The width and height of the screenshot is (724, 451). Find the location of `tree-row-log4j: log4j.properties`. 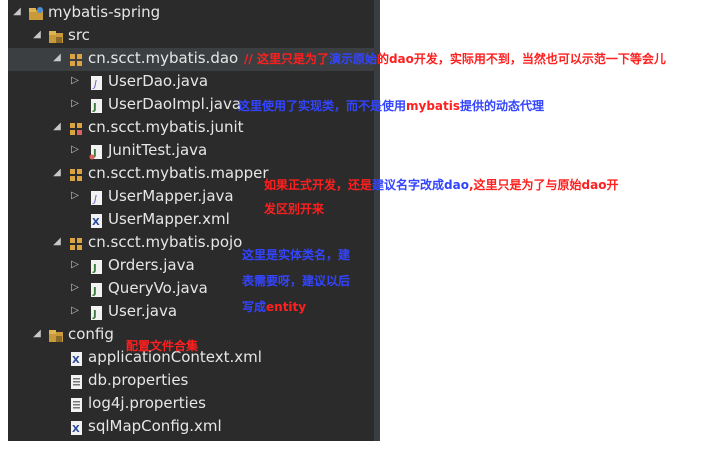

tree-row-log4j: log4j.properties is located at coordinates (191, 404).